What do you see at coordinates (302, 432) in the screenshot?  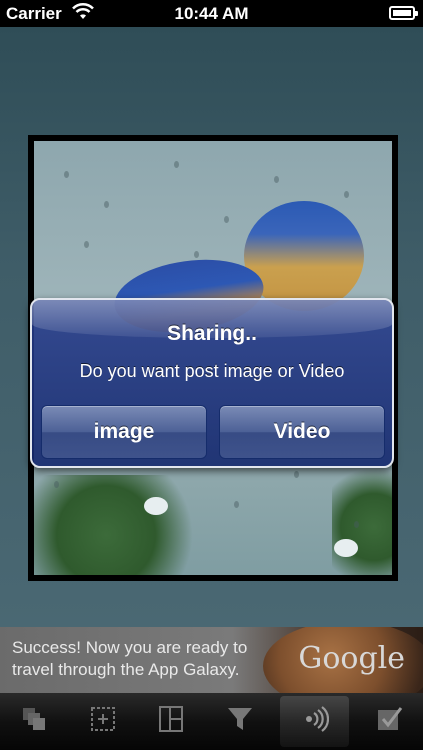 I see `post-video-button: Video` at bounding box center [302, 432].